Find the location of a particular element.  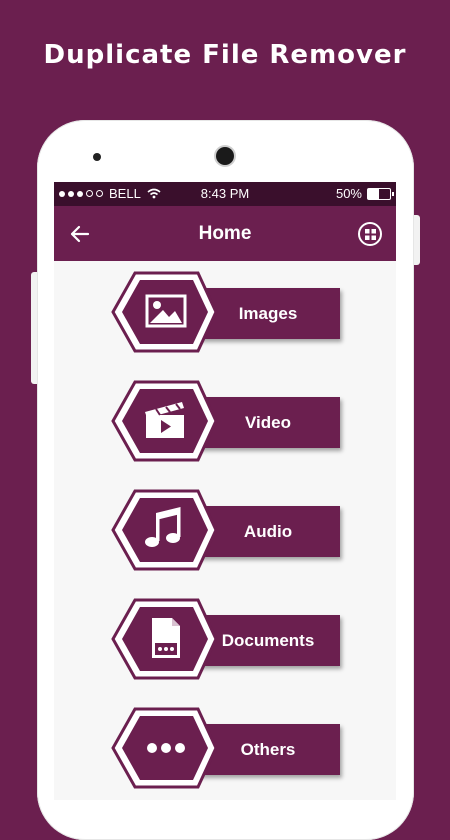

page-title: Home is located at coordinates (225, 233).